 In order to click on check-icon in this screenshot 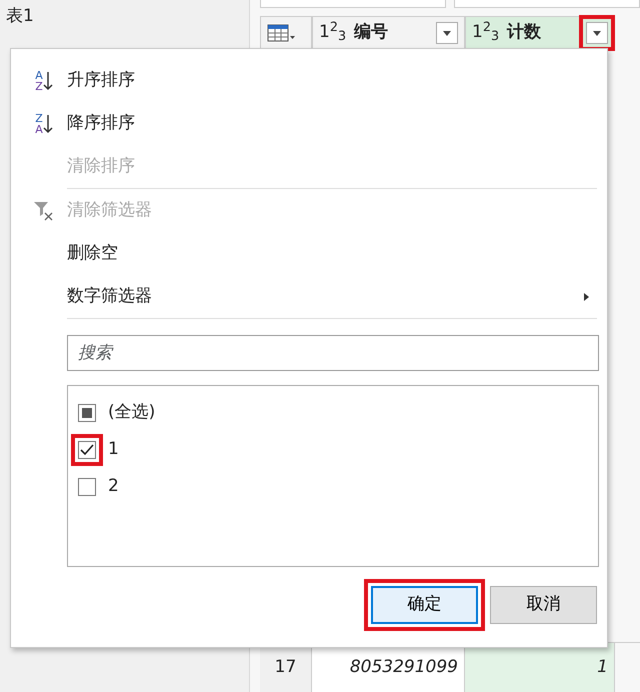, I will do `click(87, 450)`.